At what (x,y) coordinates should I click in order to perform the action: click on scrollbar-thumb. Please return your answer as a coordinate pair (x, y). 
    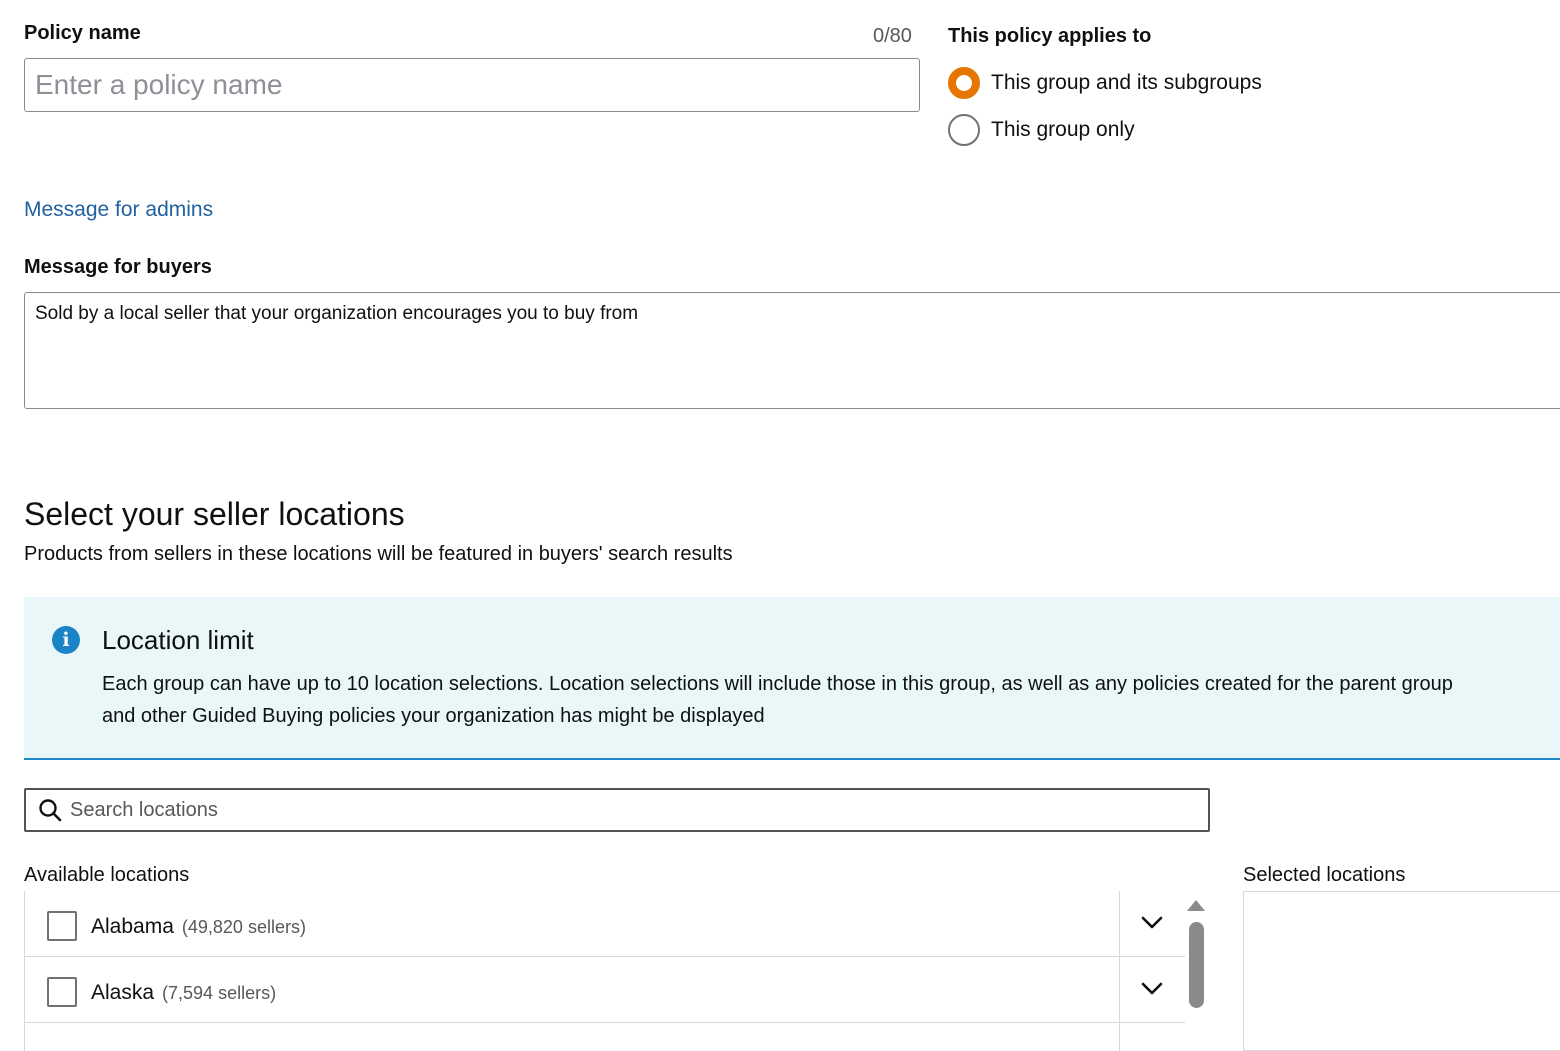
    Looking at the image, I should click on (1196, 965).